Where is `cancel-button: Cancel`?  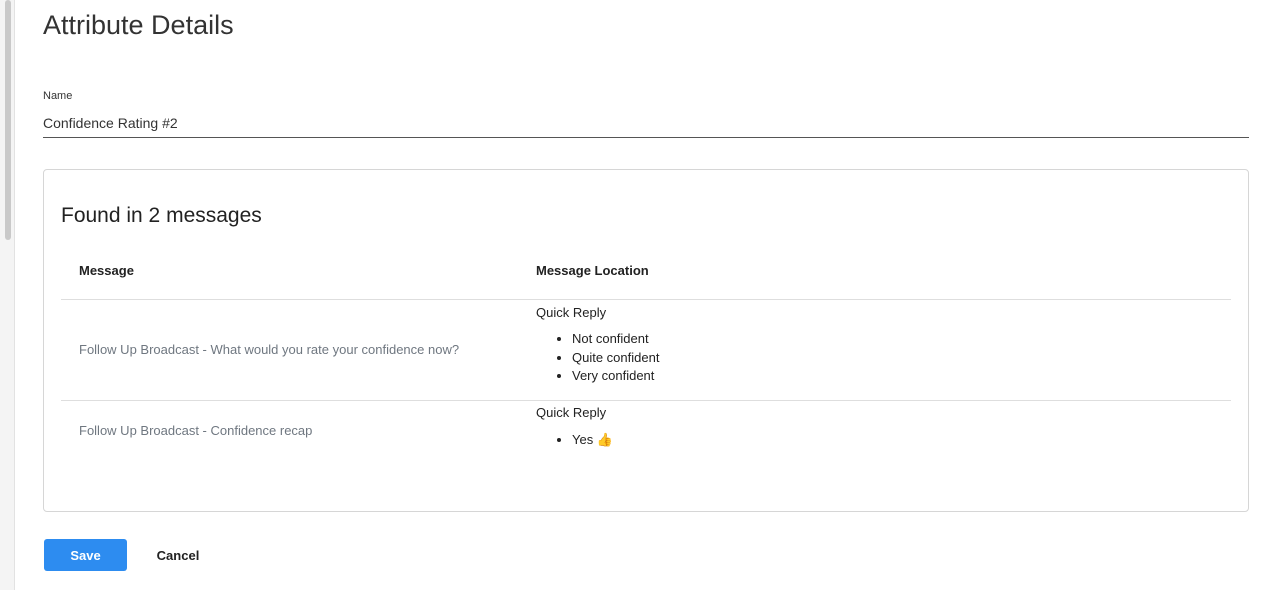
cancel-button: Cancel is located at coordinates (178, 555).